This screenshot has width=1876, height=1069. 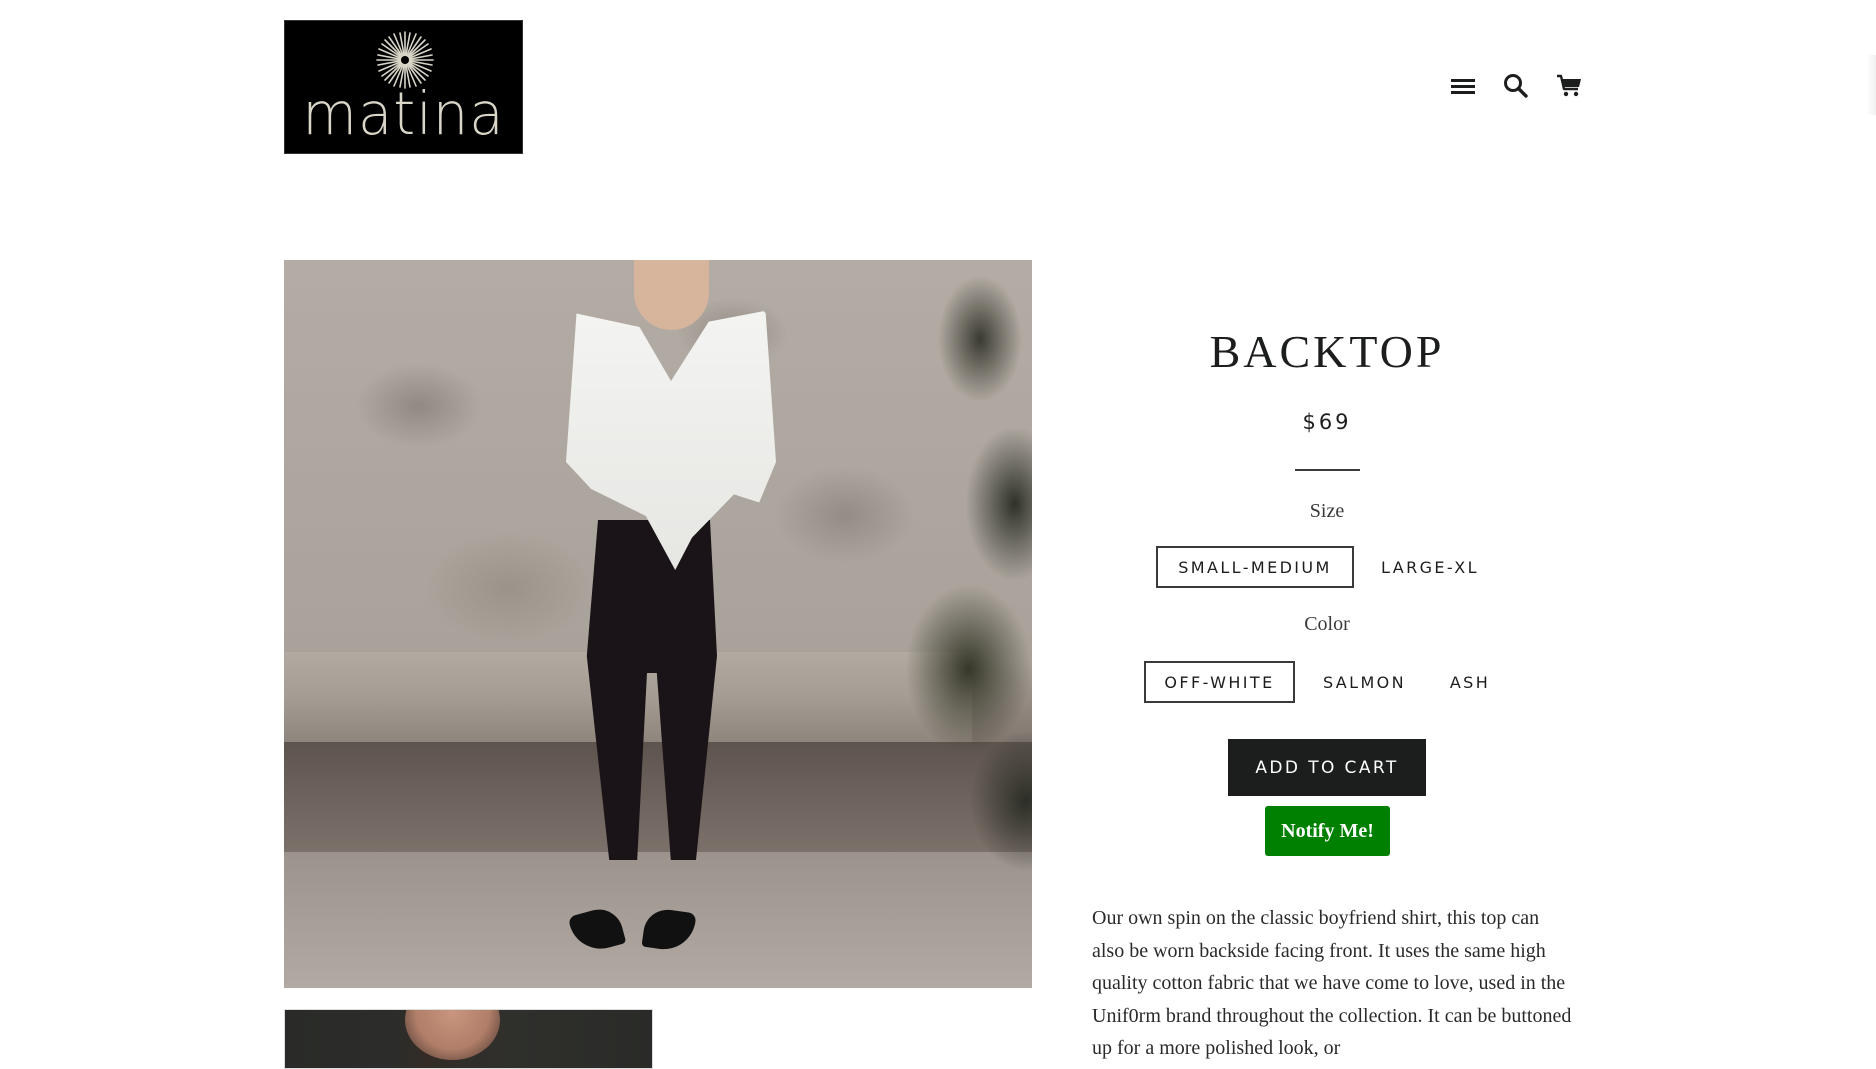 I want to click on size-option-large-xl: LARGE-XL, so click(x=1430, y=567).